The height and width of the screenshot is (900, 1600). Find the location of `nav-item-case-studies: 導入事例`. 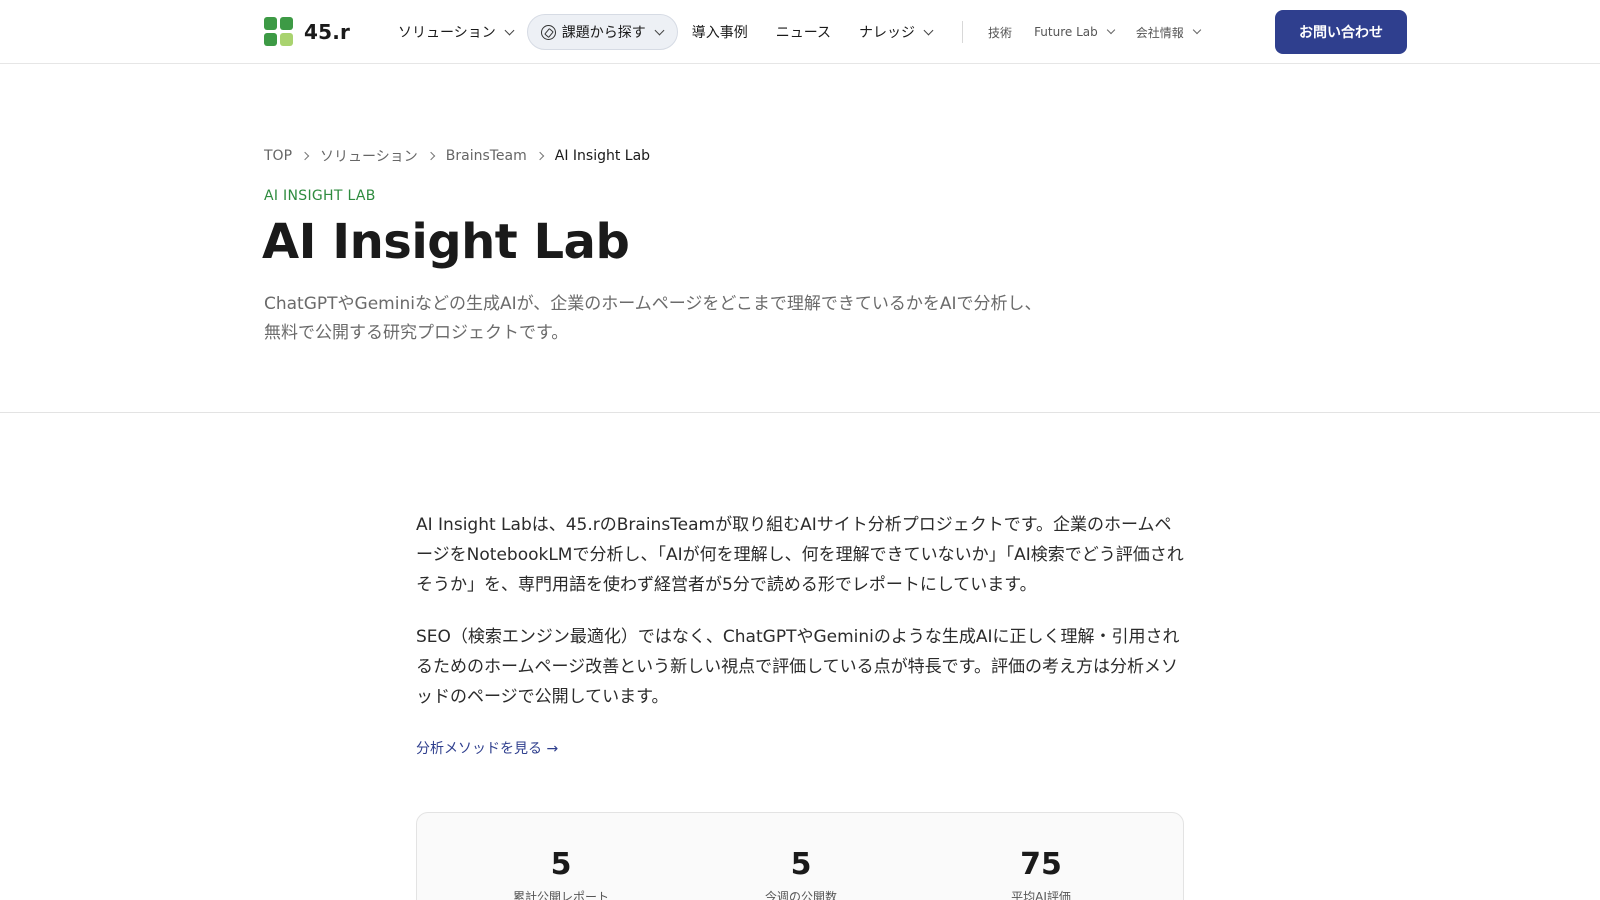

nav-item-case-studies: 導入事例 is located at coordinates (720, 32).